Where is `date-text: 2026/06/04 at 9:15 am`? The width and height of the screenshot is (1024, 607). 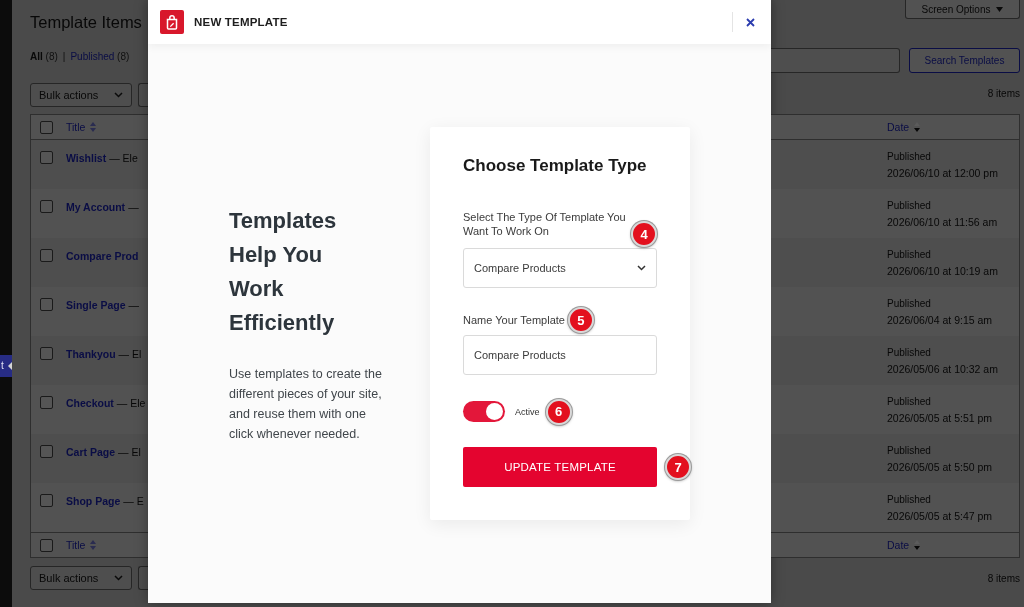 date-text: 2026/06/04 at 9:15 am is located at coordinates (940, 320).